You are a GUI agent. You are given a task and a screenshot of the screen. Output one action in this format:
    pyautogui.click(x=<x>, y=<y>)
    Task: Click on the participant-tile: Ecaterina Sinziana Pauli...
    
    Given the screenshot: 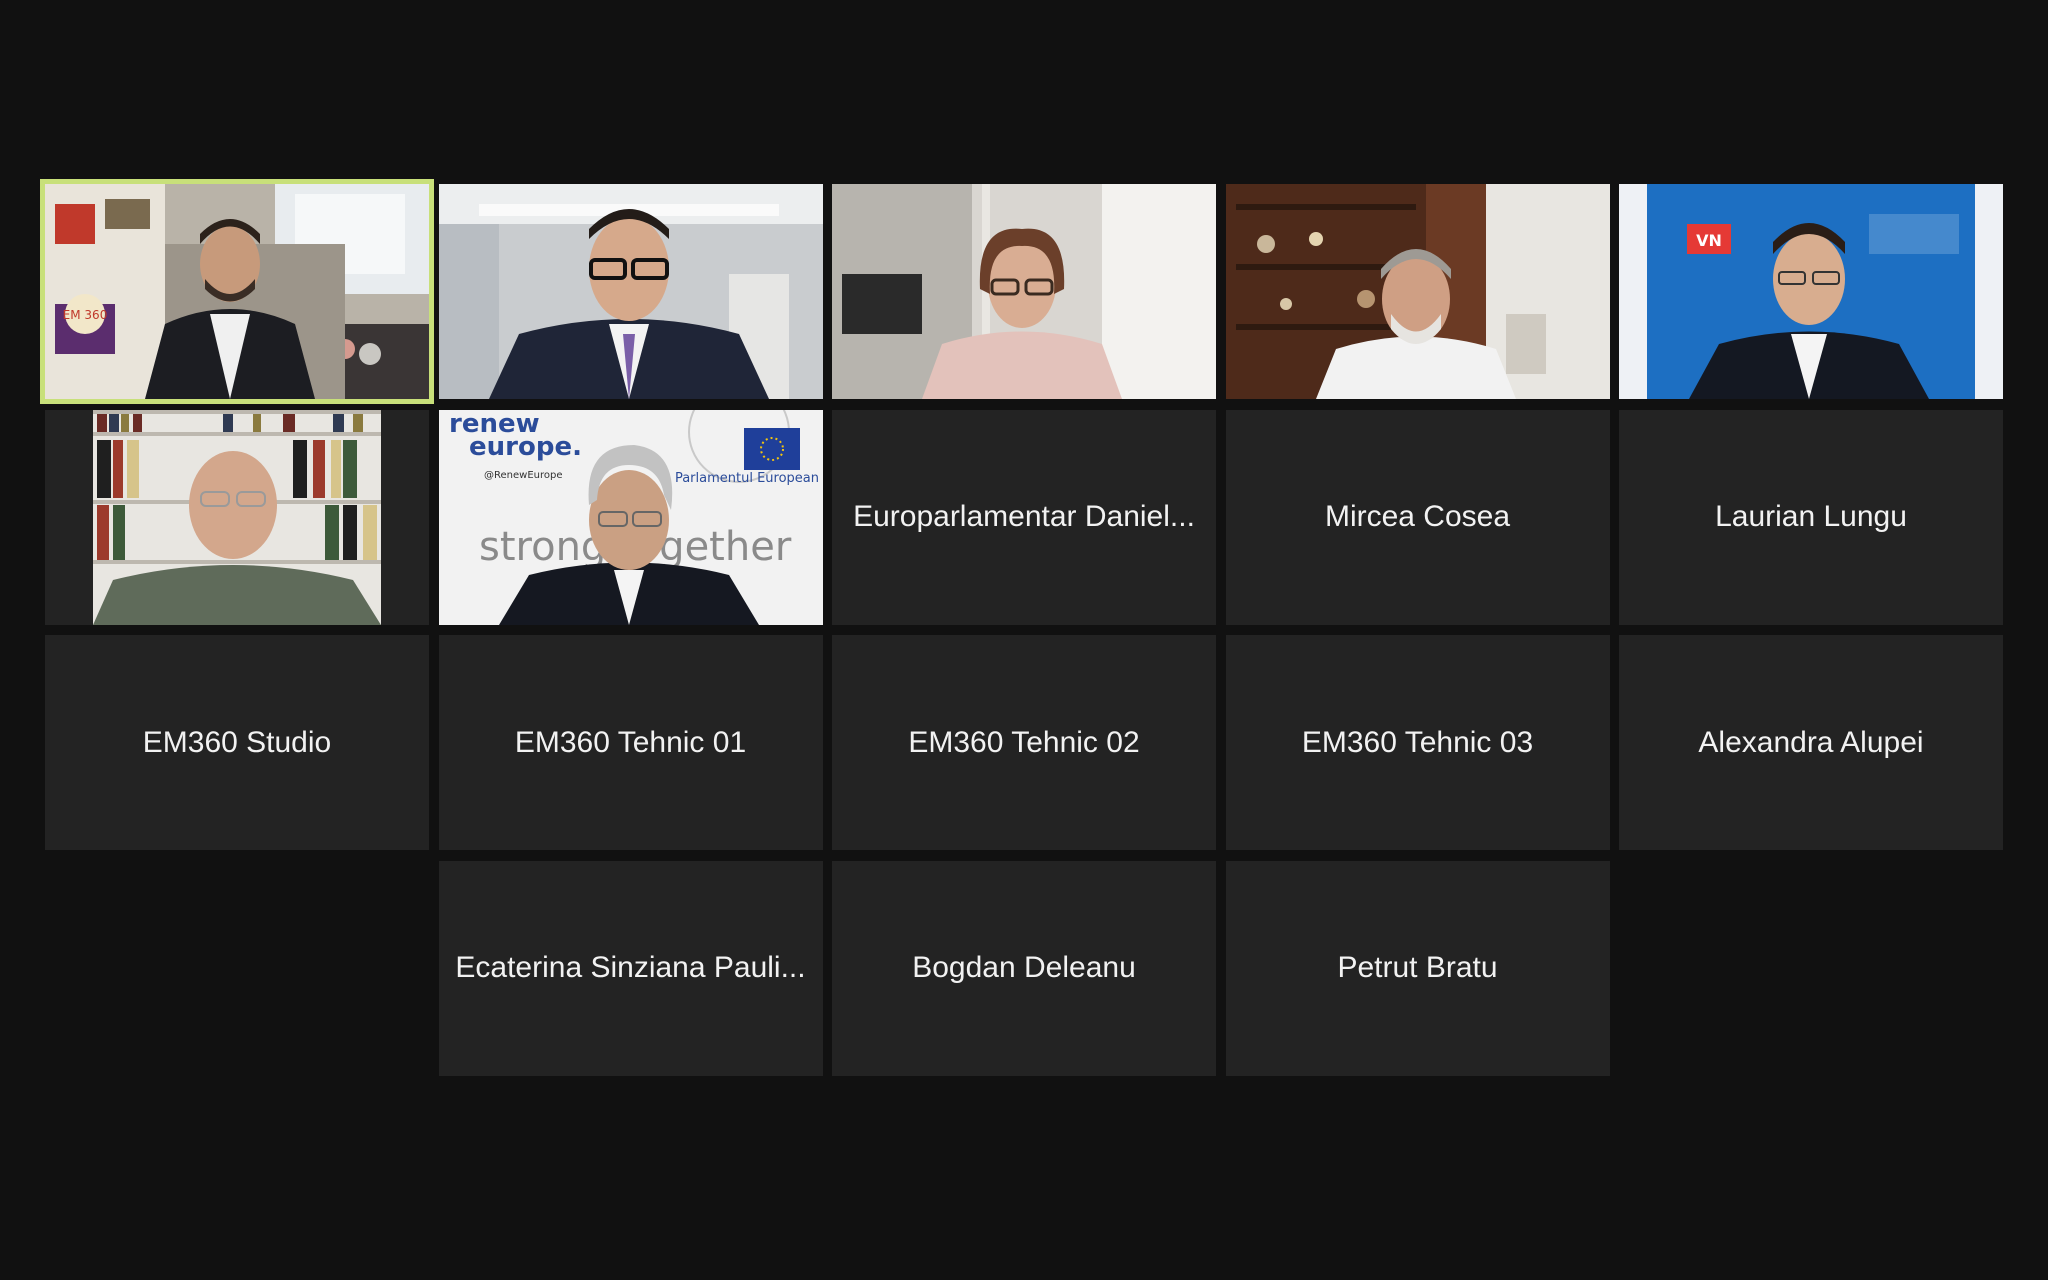 What is the action you would take?
    pyautogui.click(x=630, y=968)
    